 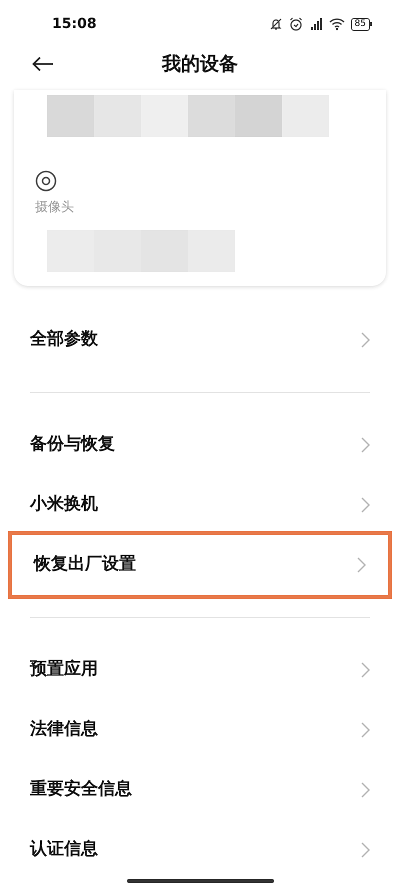 What do you see at coordinates (200, 730) in the screenshot?
I see `settings-row: 法律信息` at bounding box center [200, 730].